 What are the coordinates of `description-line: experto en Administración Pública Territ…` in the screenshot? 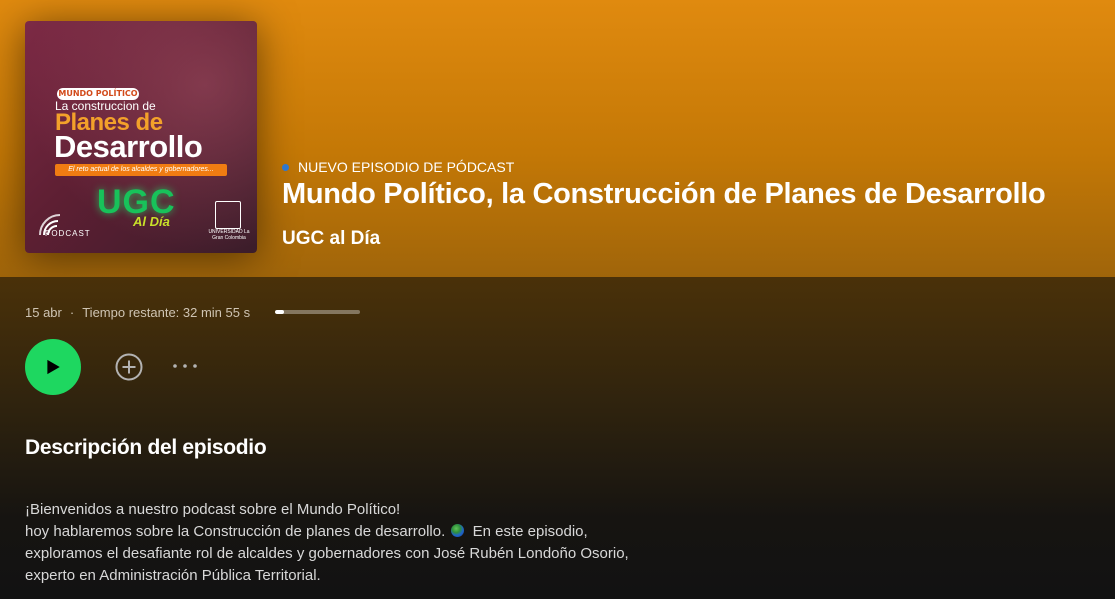 It's located at (173, 575).